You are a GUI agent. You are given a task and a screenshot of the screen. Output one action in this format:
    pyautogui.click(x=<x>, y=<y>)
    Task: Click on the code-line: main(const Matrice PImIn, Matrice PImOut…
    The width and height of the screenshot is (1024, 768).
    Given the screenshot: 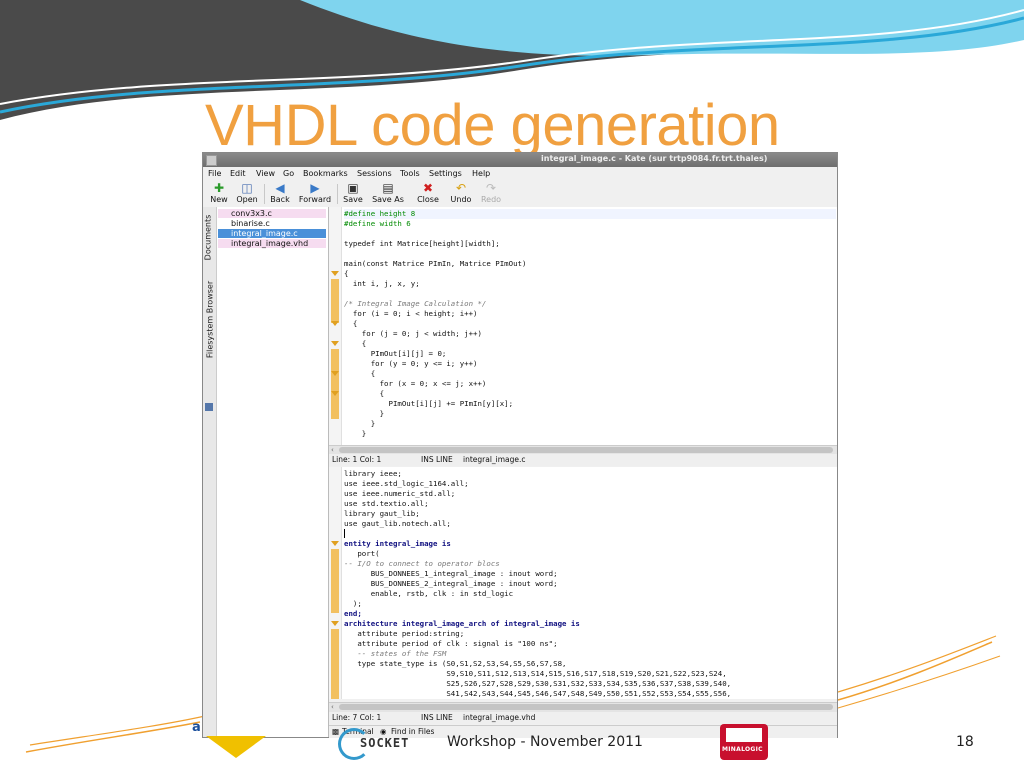 What is the action you would take?
    pyautogui.click(x=435, y=263)
    